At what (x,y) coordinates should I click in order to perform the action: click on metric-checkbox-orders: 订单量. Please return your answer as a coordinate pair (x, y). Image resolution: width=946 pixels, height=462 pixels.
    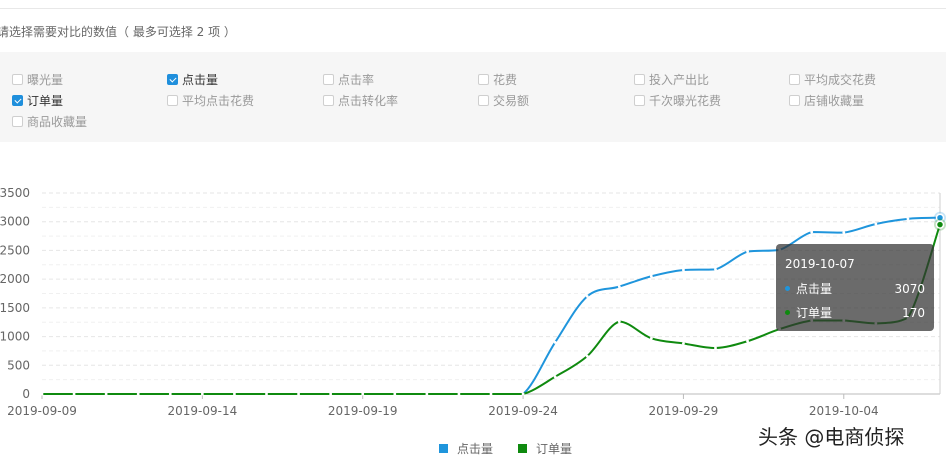
    Looking at the image, I should click on (37, 100).